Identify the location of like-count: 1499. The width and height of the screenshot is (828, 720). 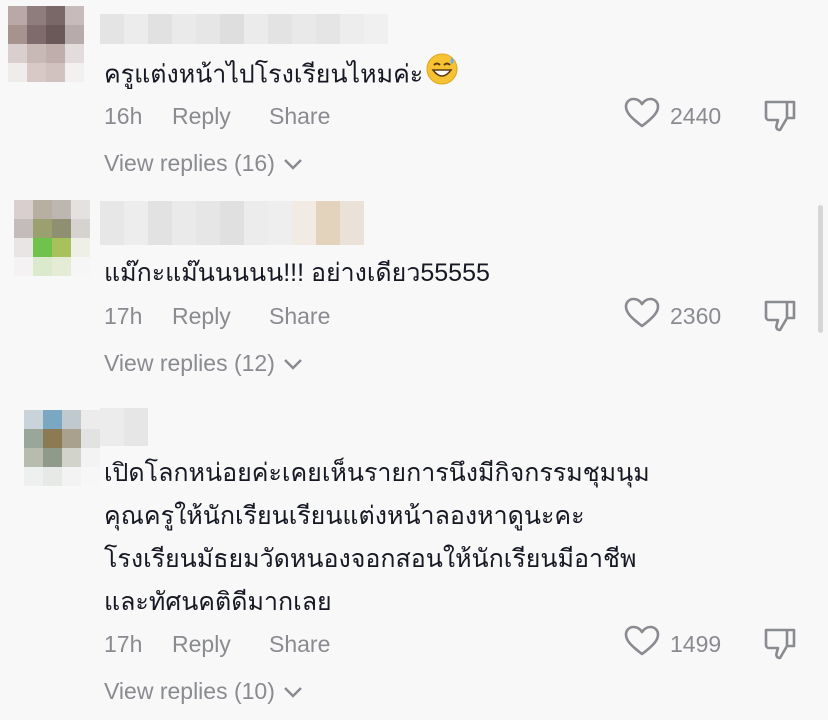
(696, 643).